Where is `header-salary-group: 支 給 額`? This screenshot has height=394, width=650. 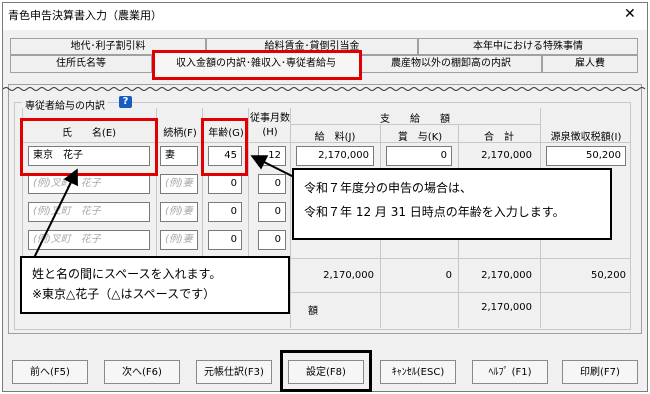 header-salary-group: 支 給 額 is located at coordinates (415, 119).